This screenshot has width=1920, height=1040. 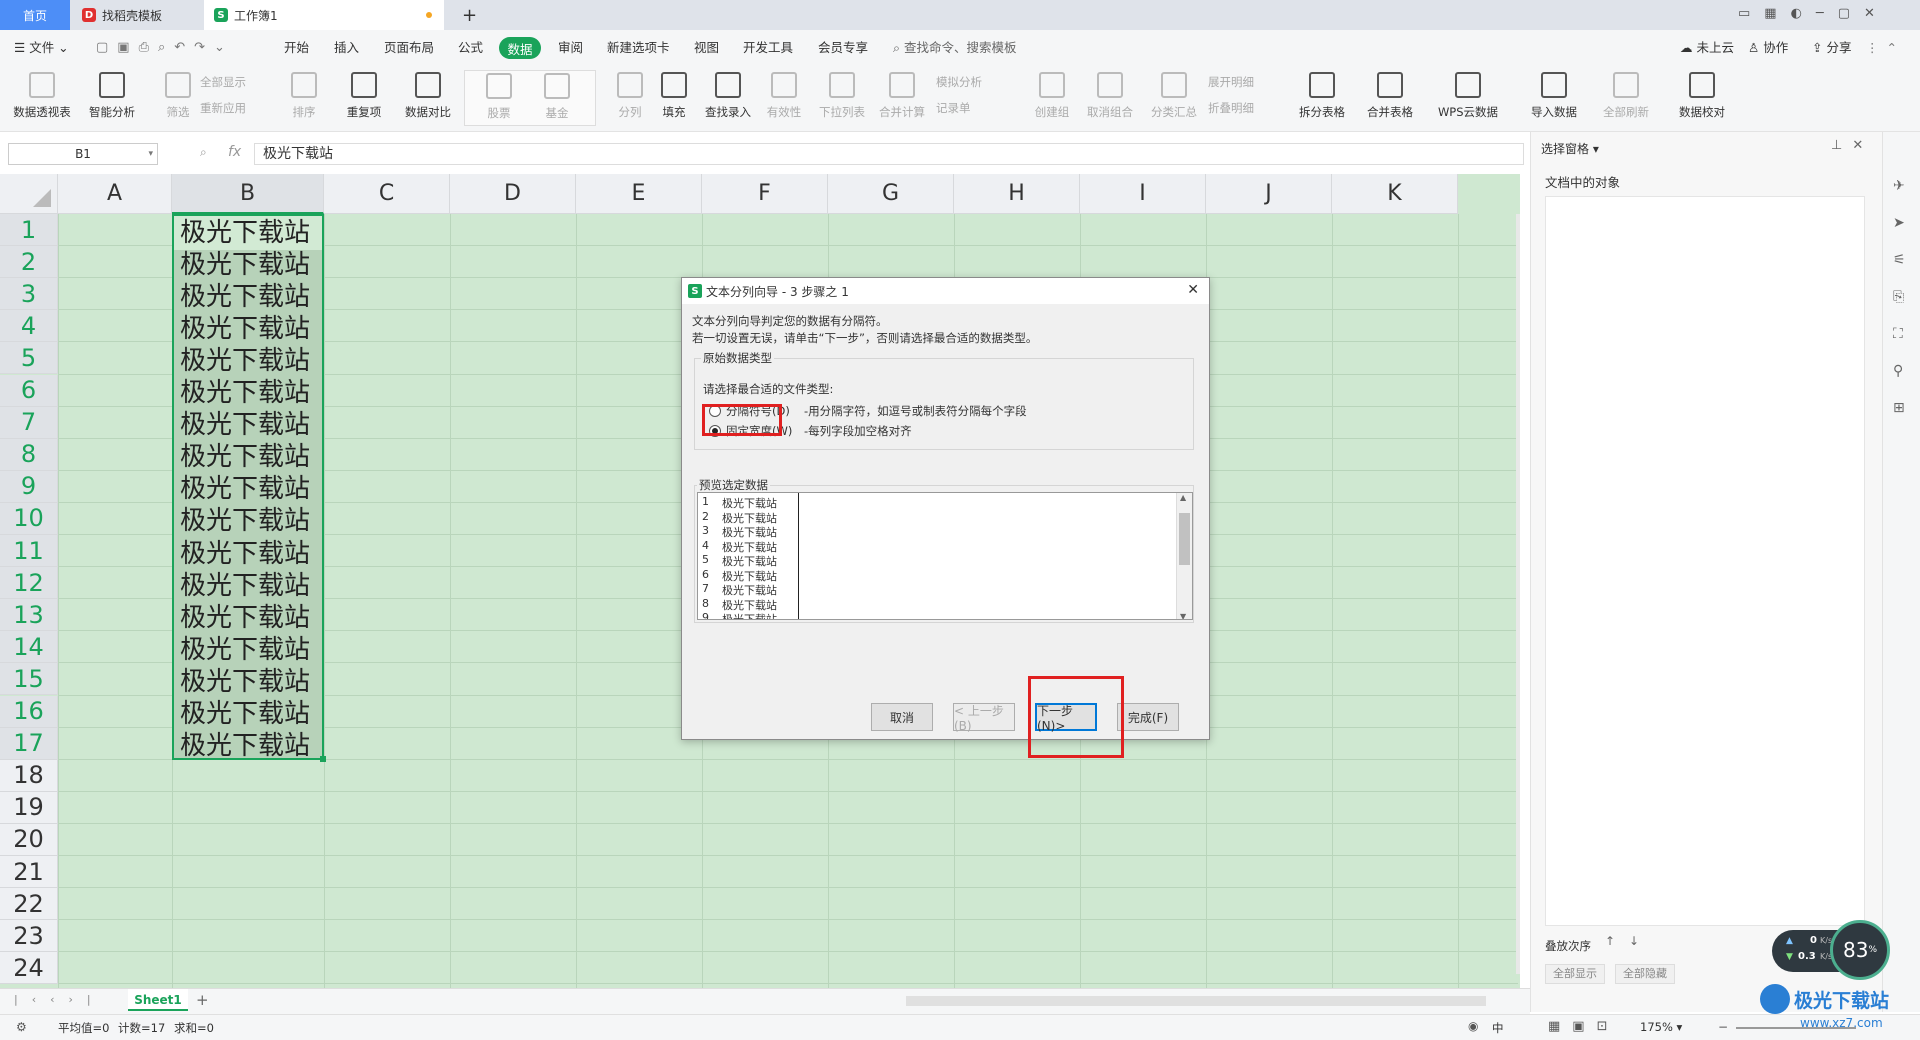 What do you see at coordinates (323, 759) in the screenshot?
I see `fill-handle` at bounding box center [323, 759].